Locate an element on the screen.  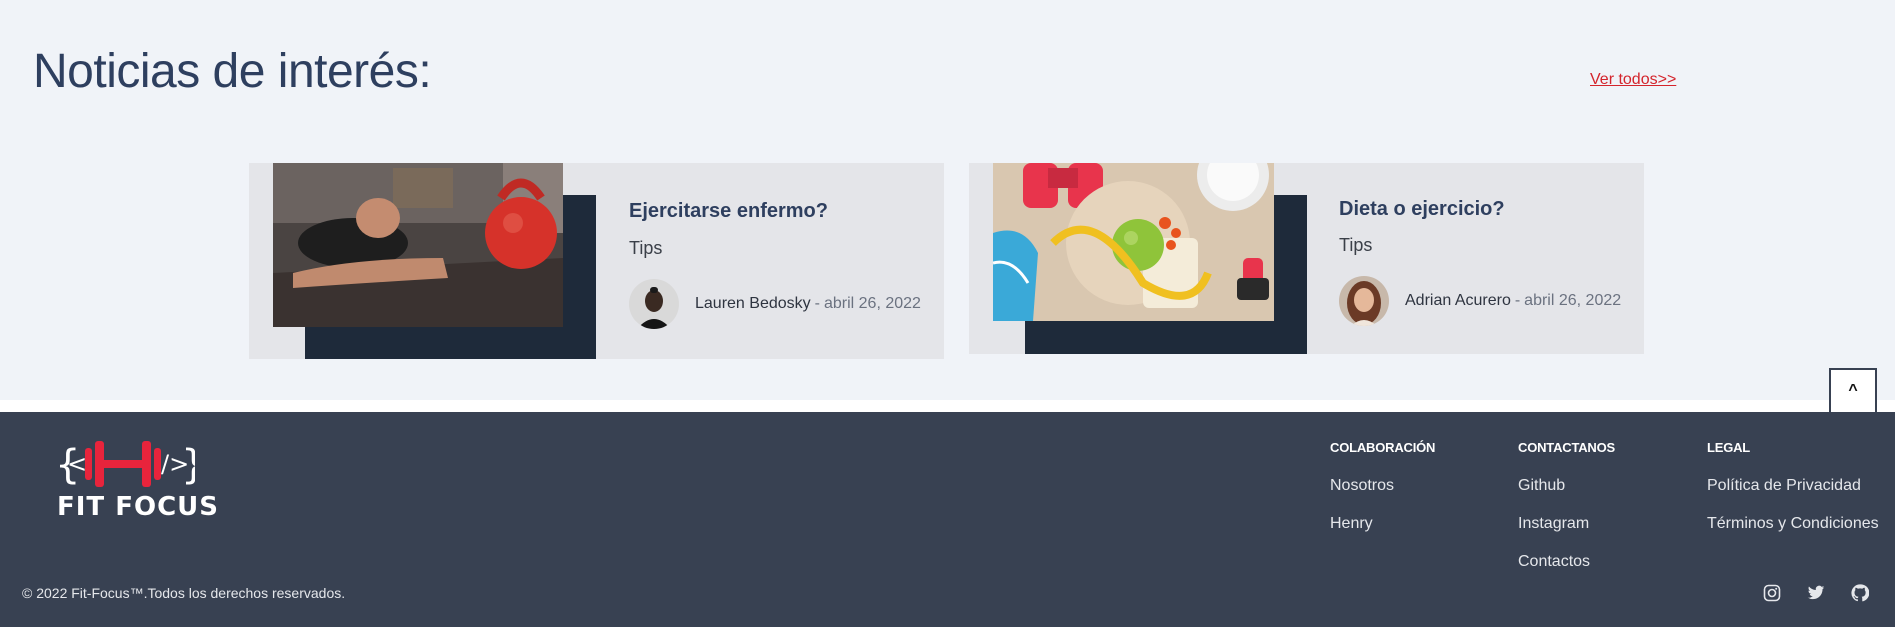
footer-link-github: Github is located at coordinates (1566, 486).